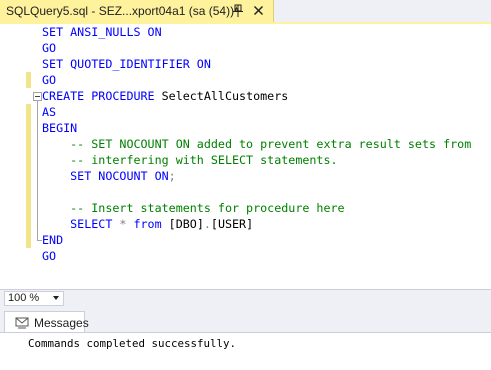 The image size is (491, 370). Describe the element at coordinates (56, 298) in the screenshot. I see `chevron-down-icon` at that location.